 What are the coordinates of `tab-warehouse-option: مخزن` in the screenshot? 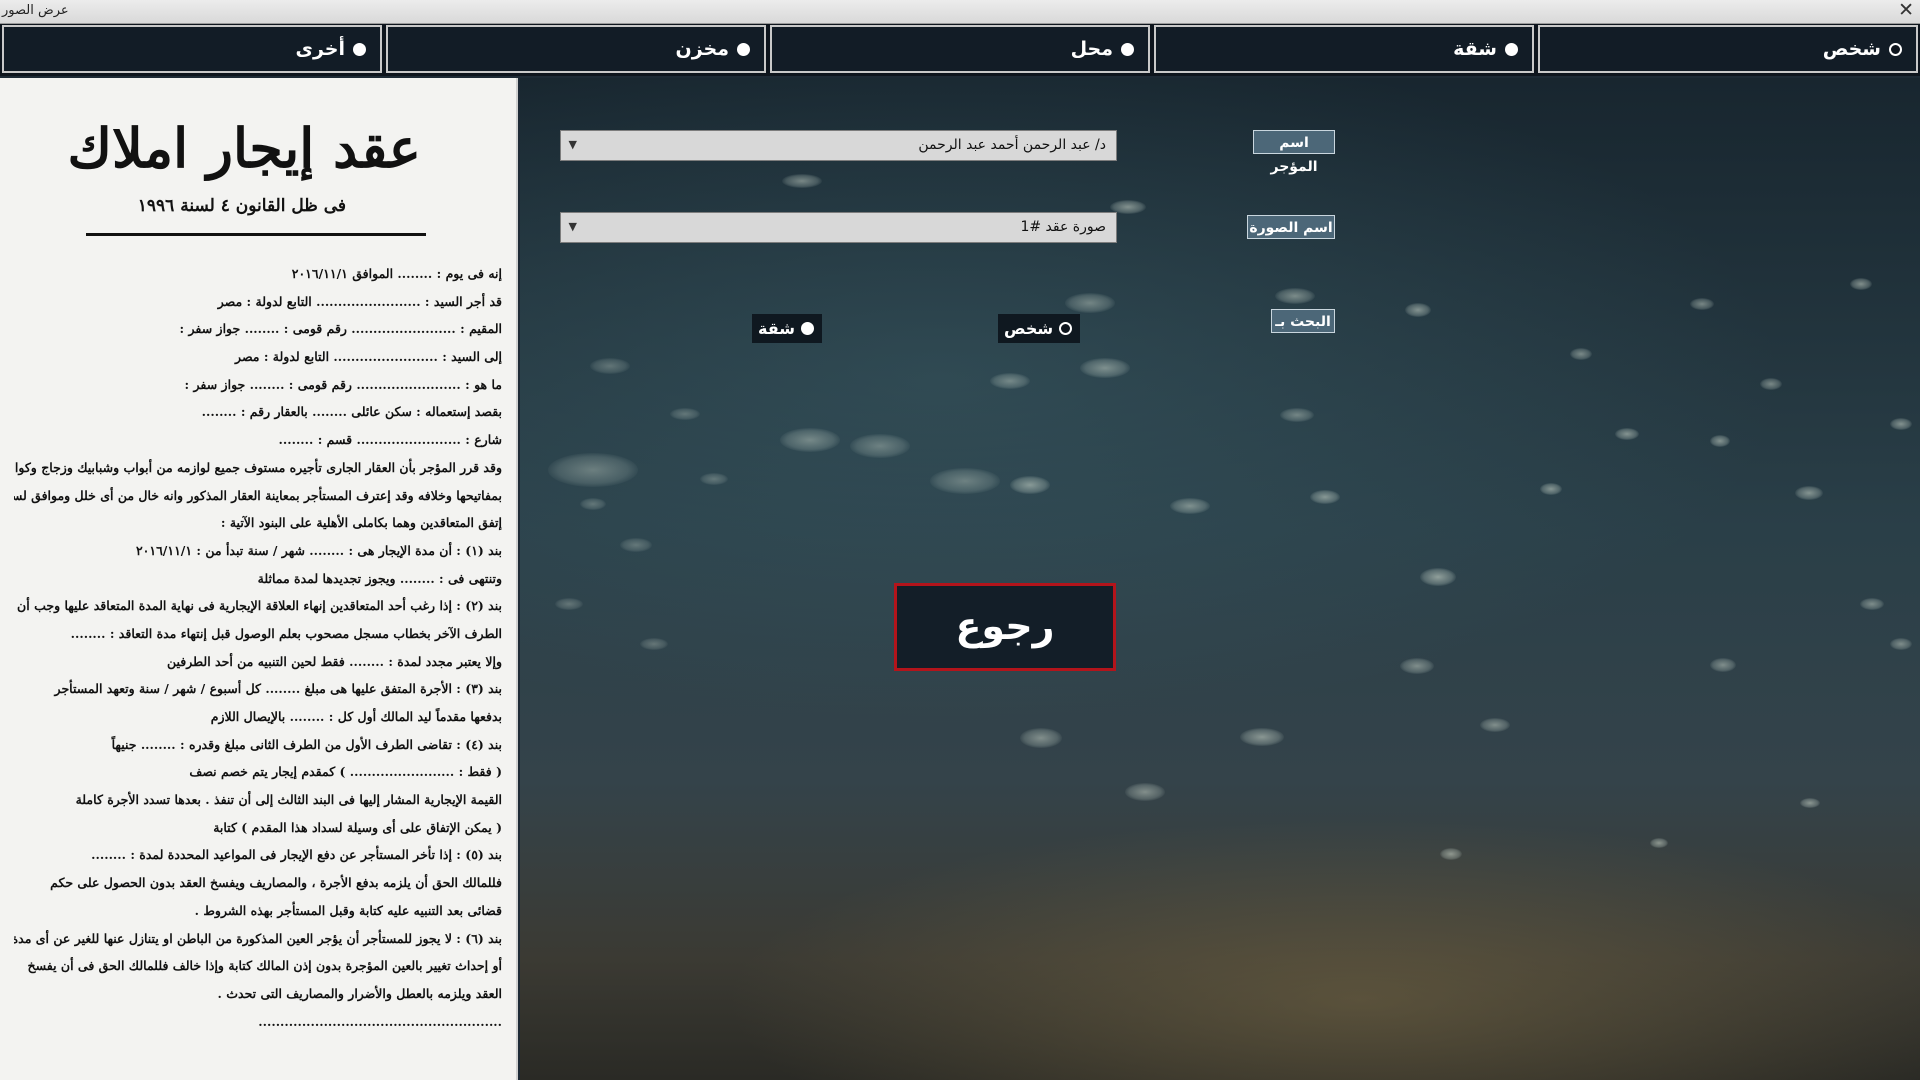 It's located at (711, 49).